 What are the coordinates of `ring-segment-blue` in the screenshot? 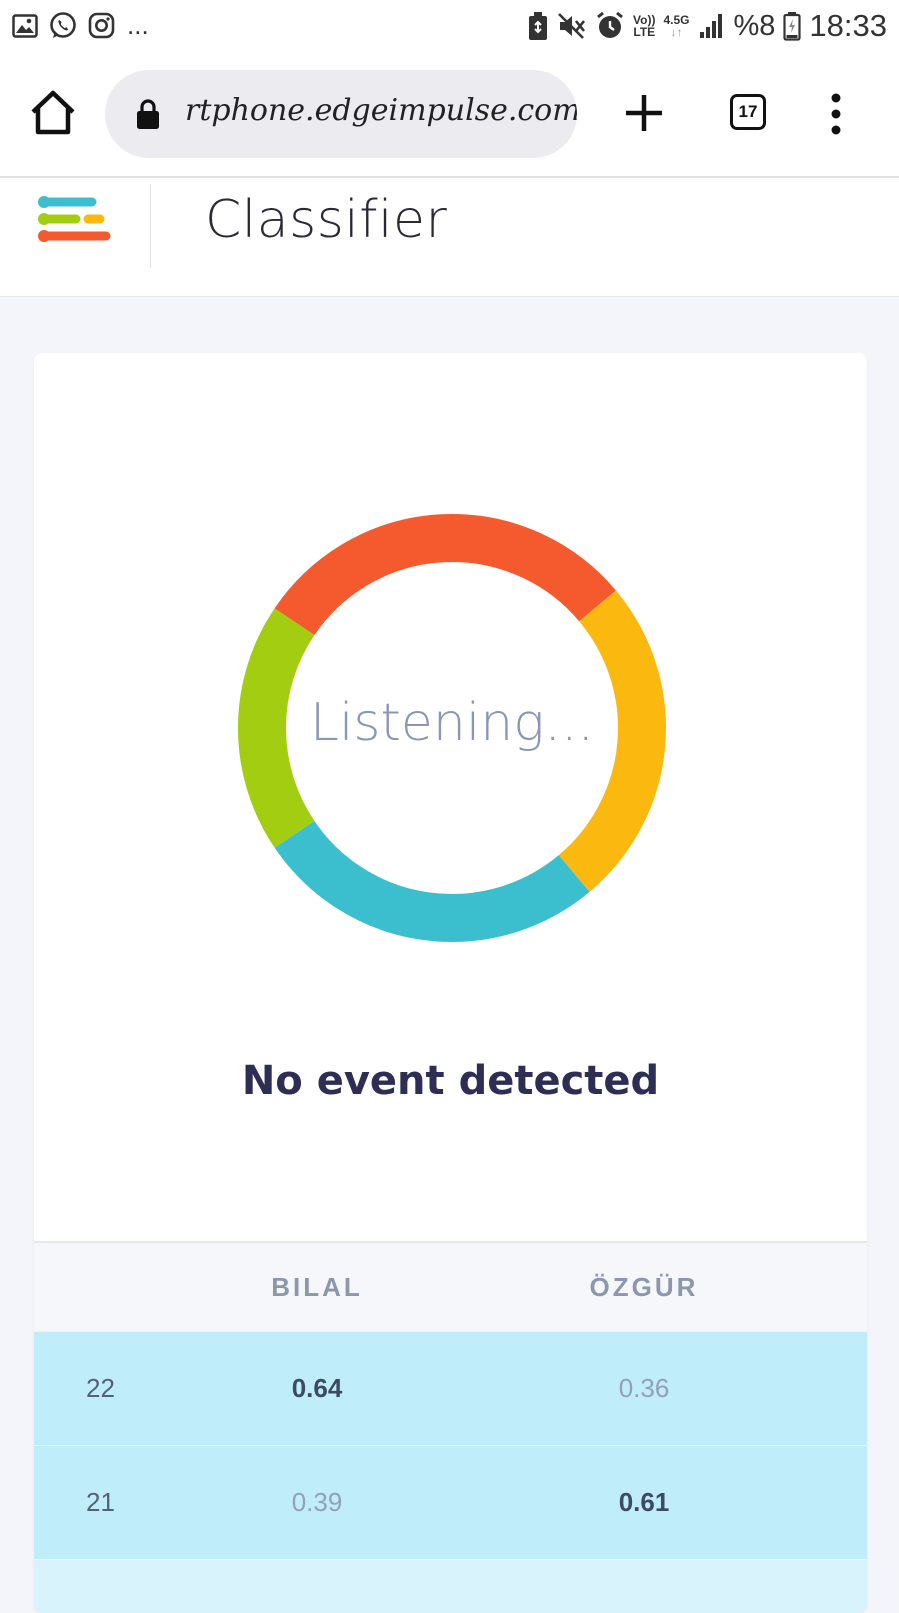 It's located at (432, 881).